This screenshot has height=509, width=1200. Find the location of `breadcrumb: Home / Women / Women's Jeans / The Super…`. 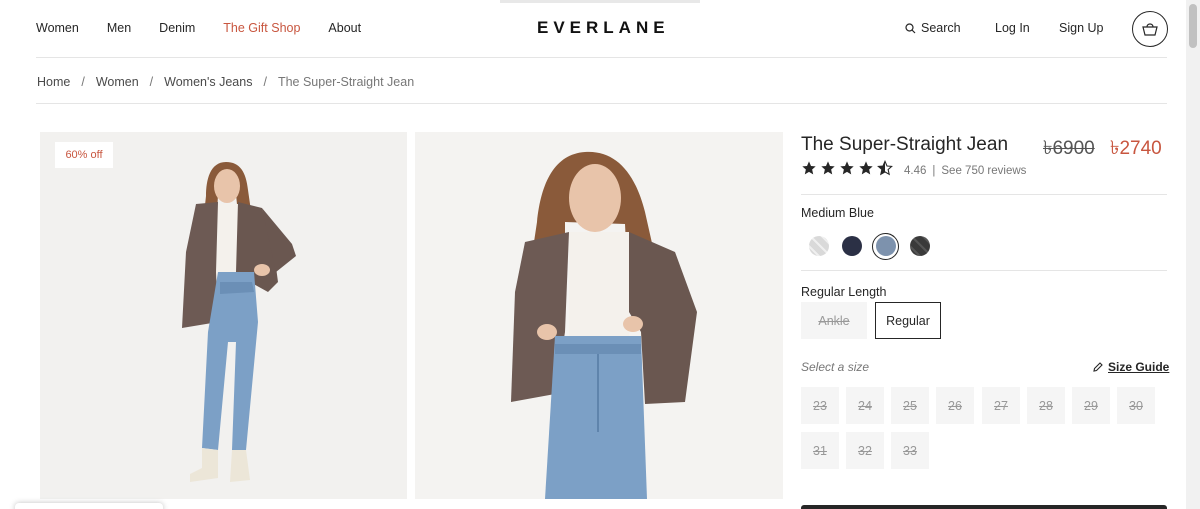

breadcrumb: Home / Women / Women's Jeans / The Super… is located at coordinates (225, 82).